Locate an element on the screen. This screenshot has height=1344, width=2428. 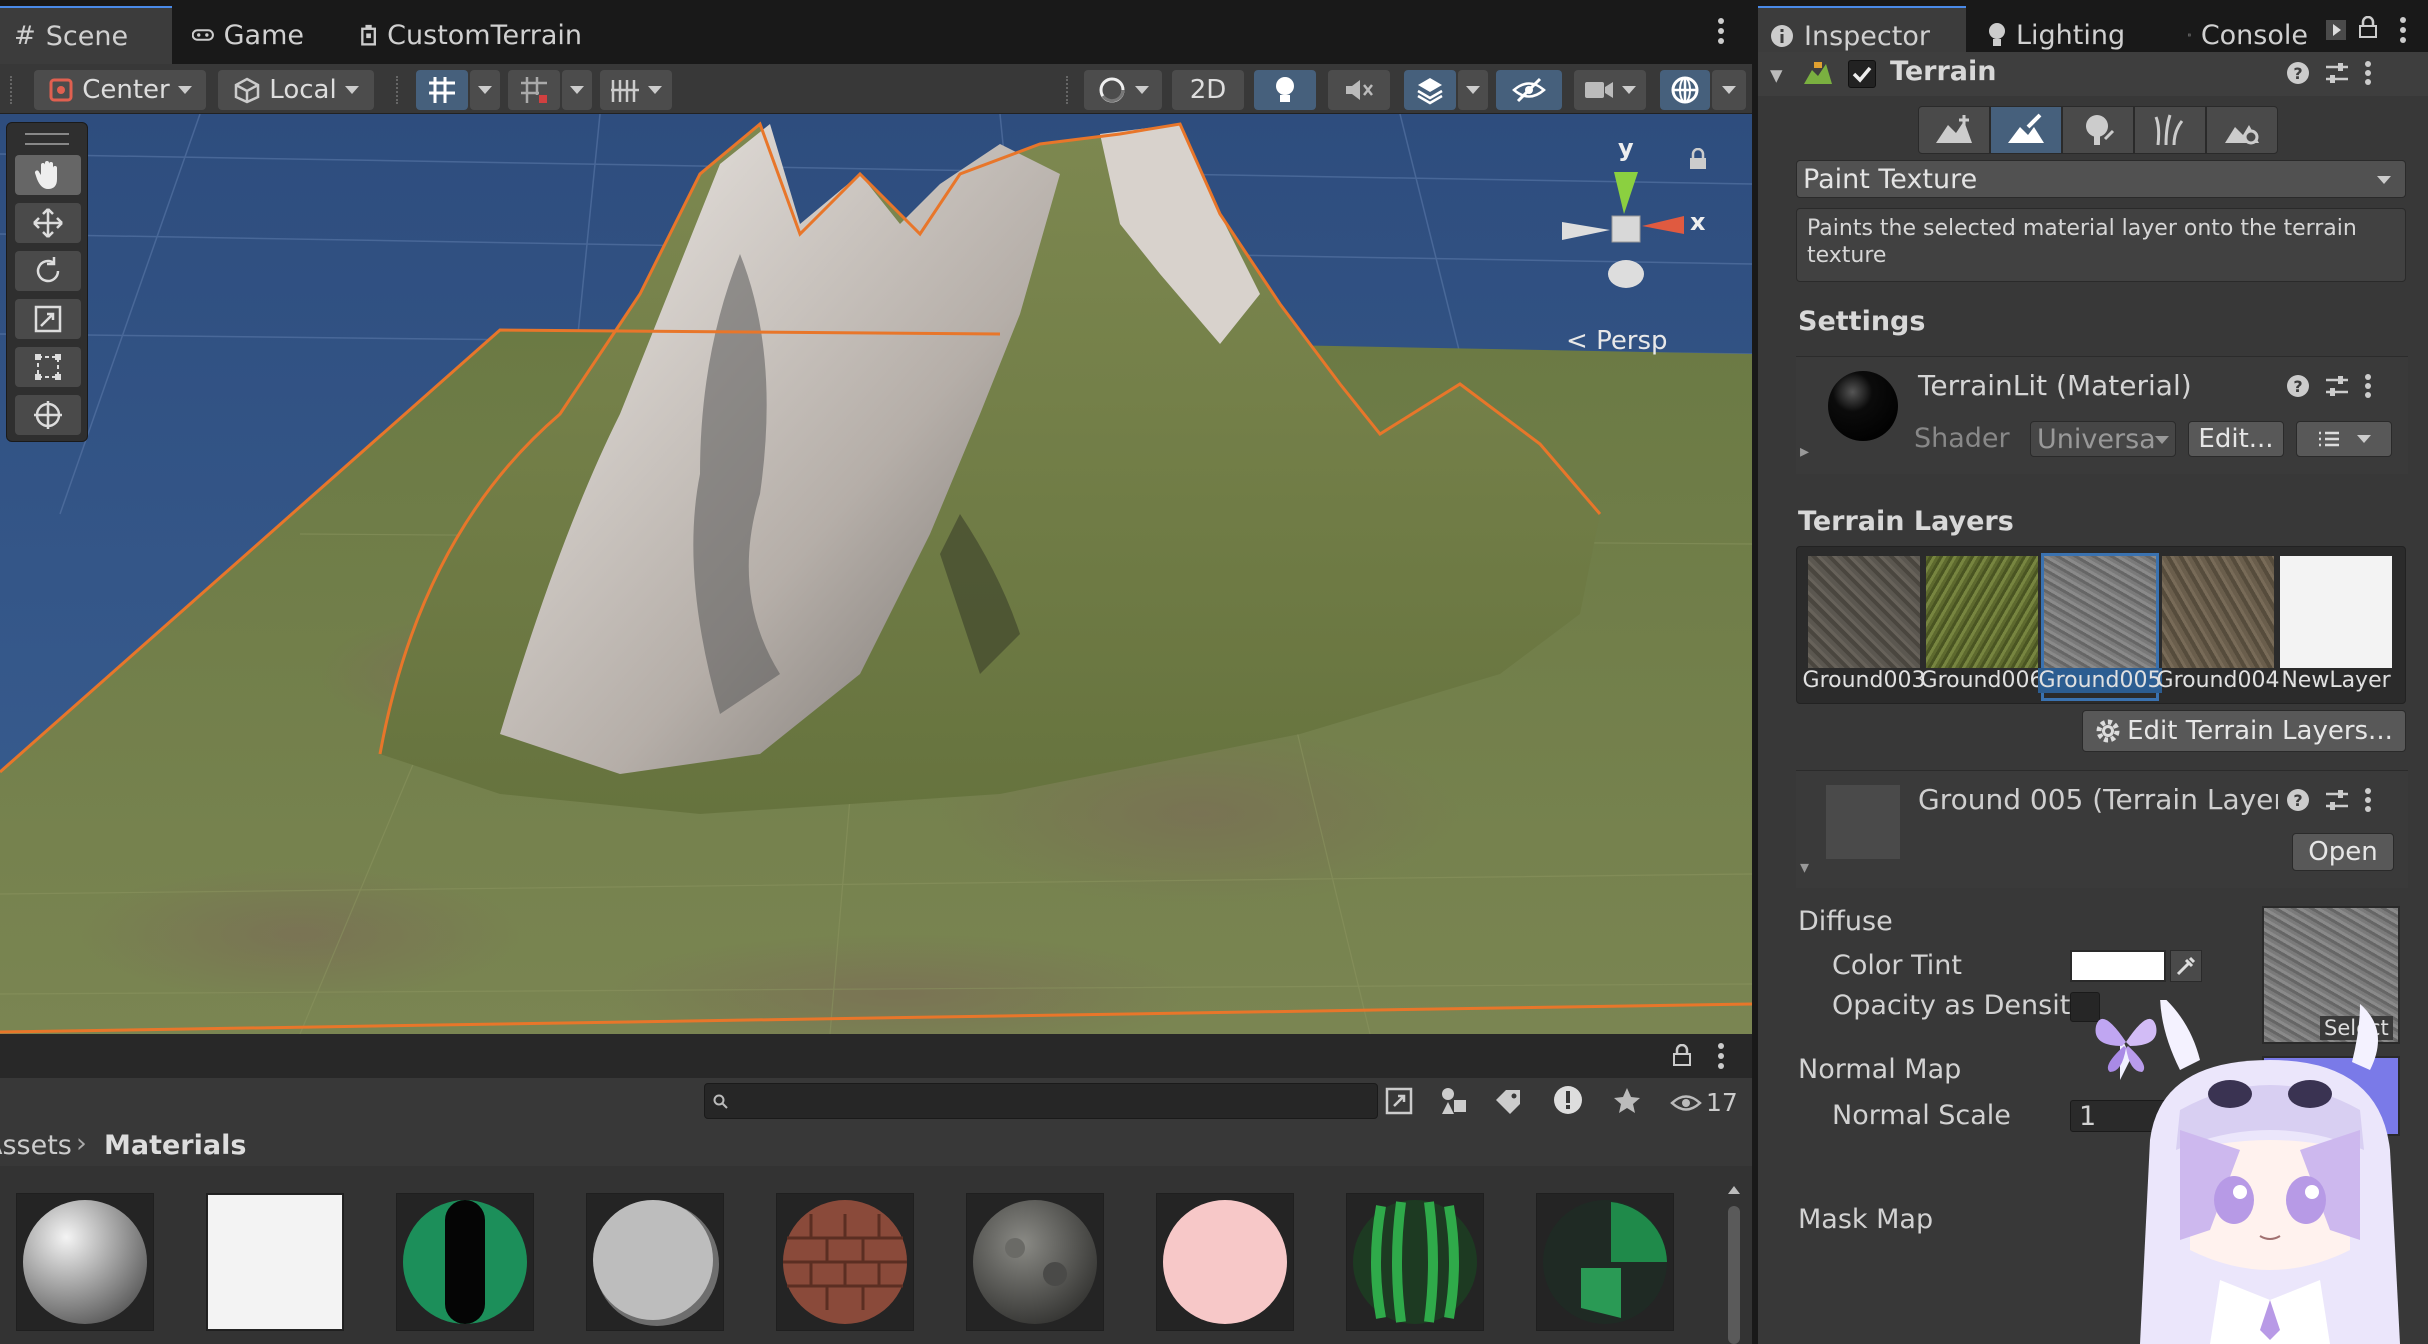
tab-game: Game is located at coordinates (248, 35).